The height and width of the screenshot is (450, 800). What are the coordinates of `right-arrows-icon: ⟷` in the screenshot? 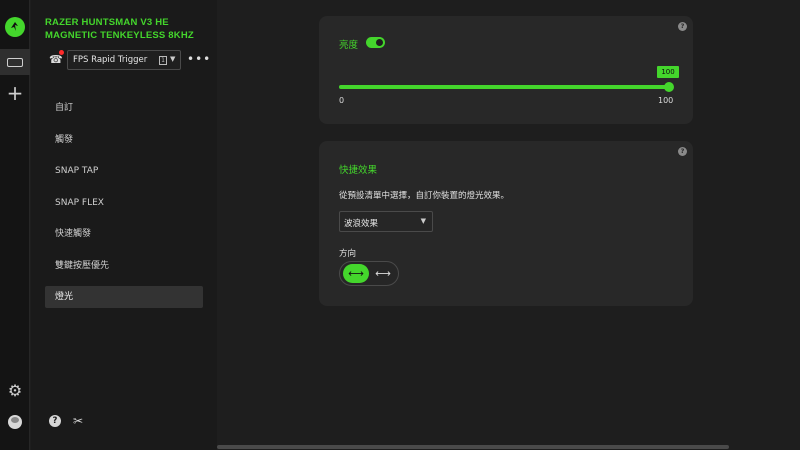 It's located at (383, 273).